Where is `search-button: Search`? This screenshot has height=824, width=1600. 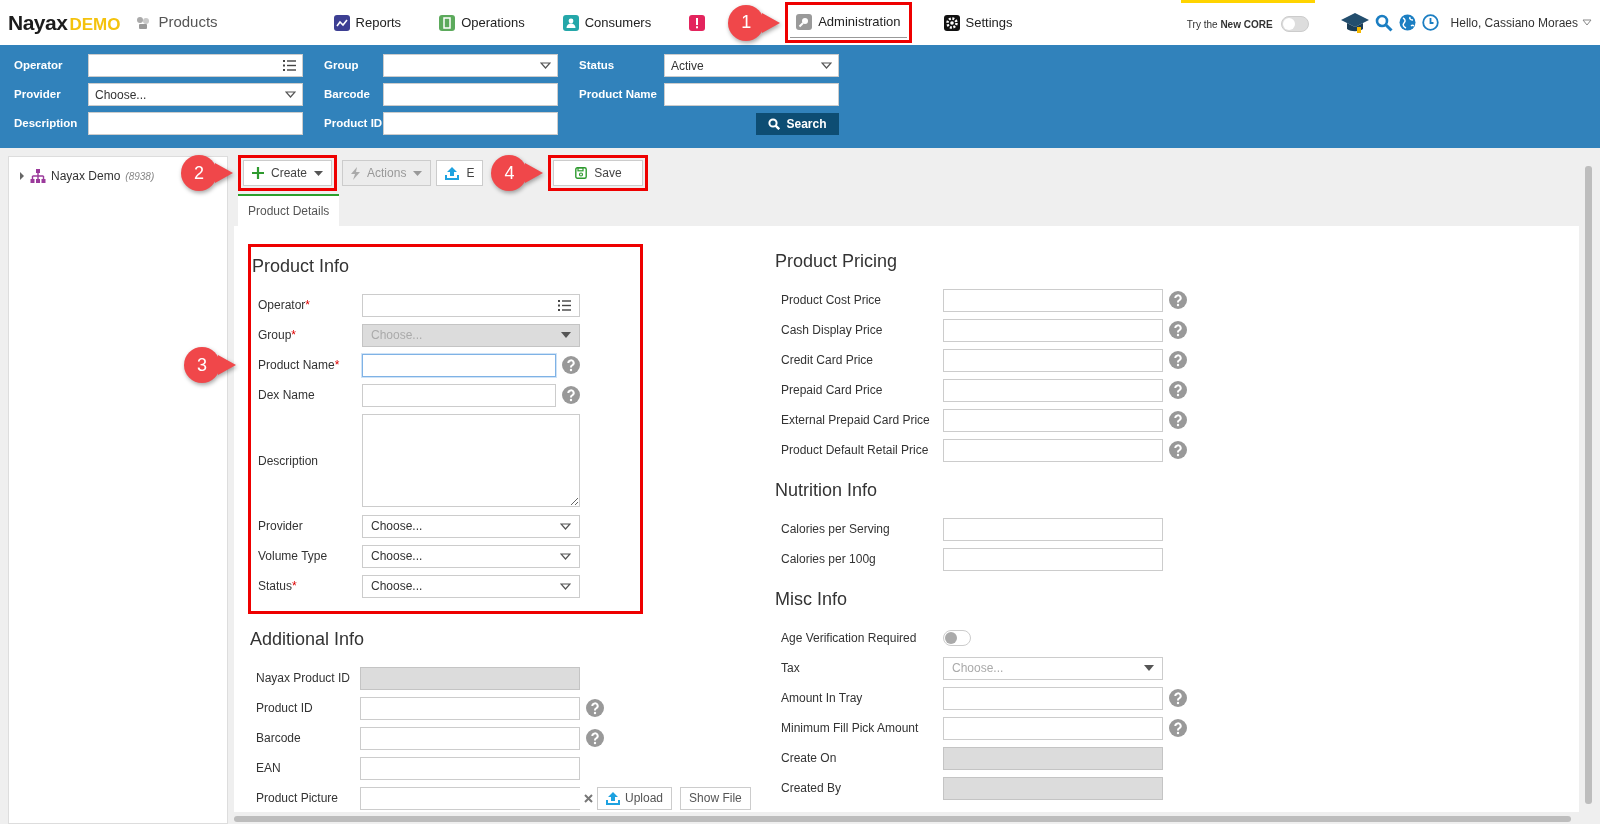 search-button: Search is located at coordinates (797, 123).